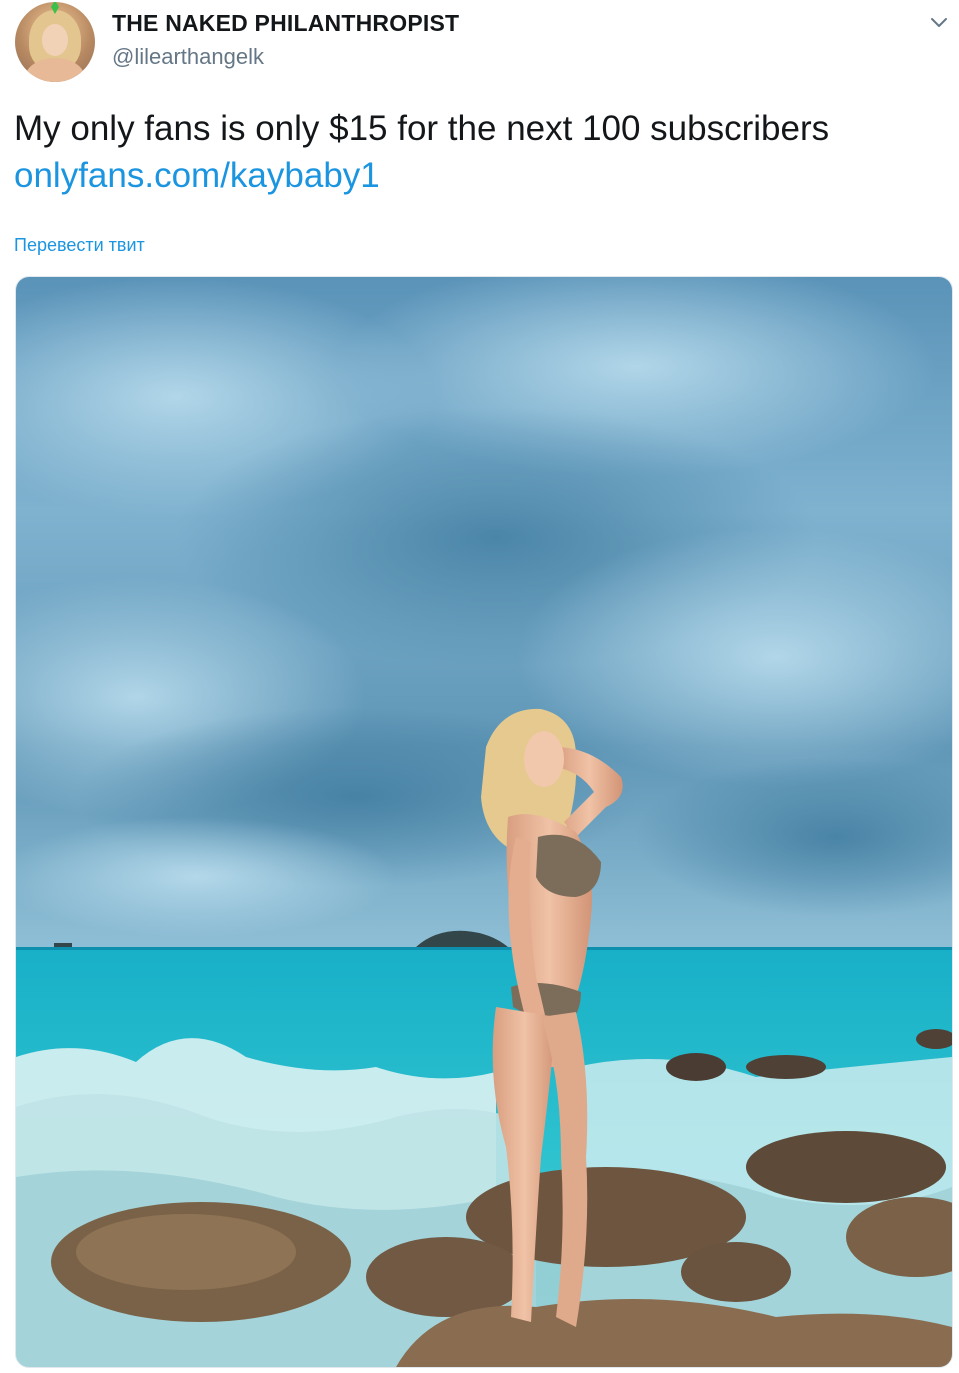 The width and height of the screenshot is (959, 1373). I want to click on chevron-down-icon, so click(939, 23).